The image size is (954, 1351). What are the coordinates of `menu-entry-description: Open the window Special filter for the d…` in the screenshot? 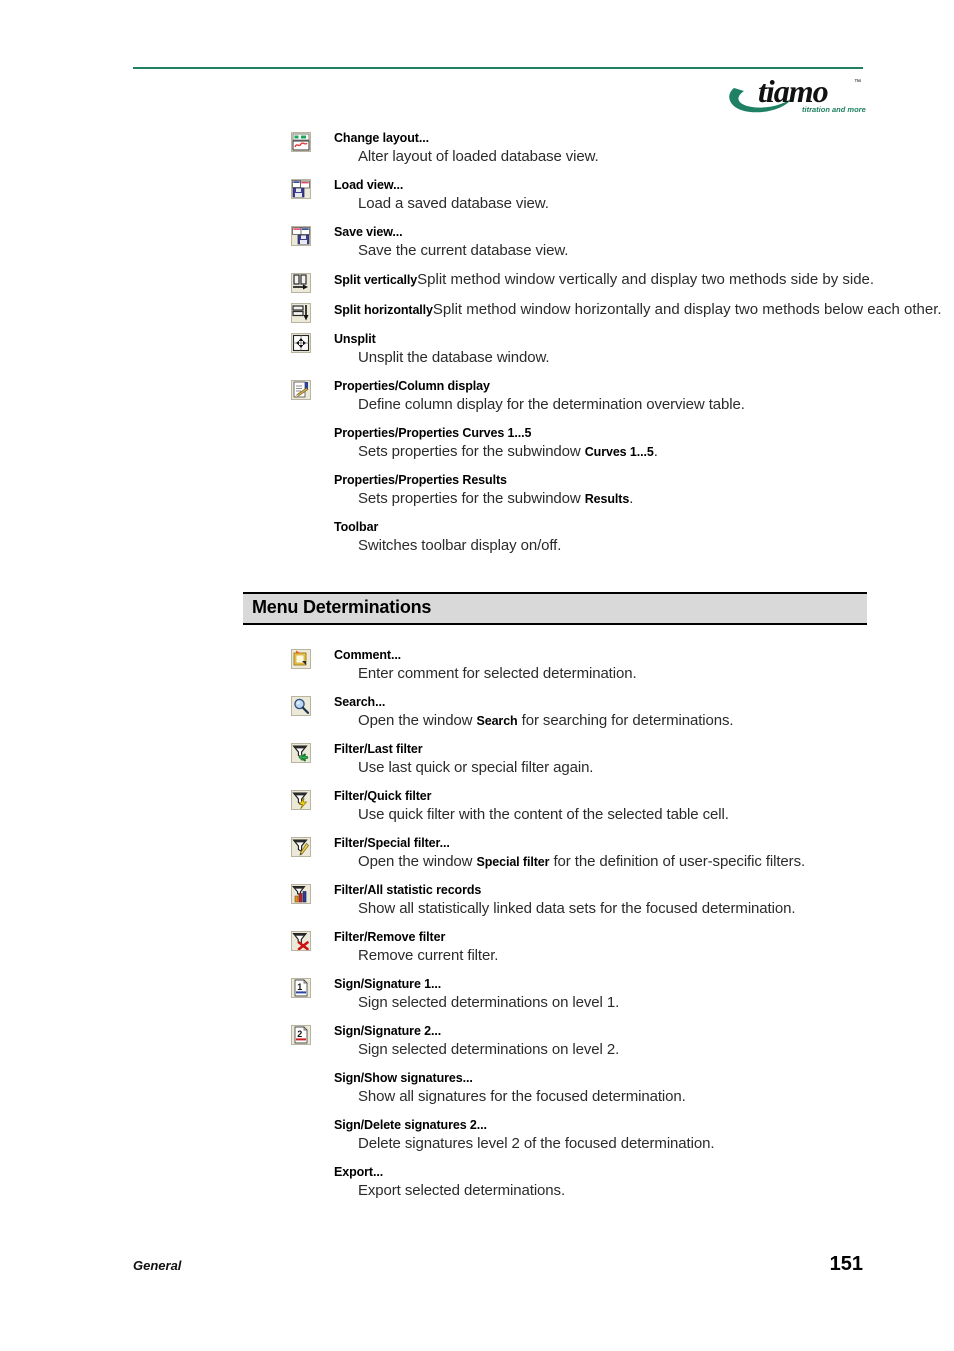 It's located at (644, 862).